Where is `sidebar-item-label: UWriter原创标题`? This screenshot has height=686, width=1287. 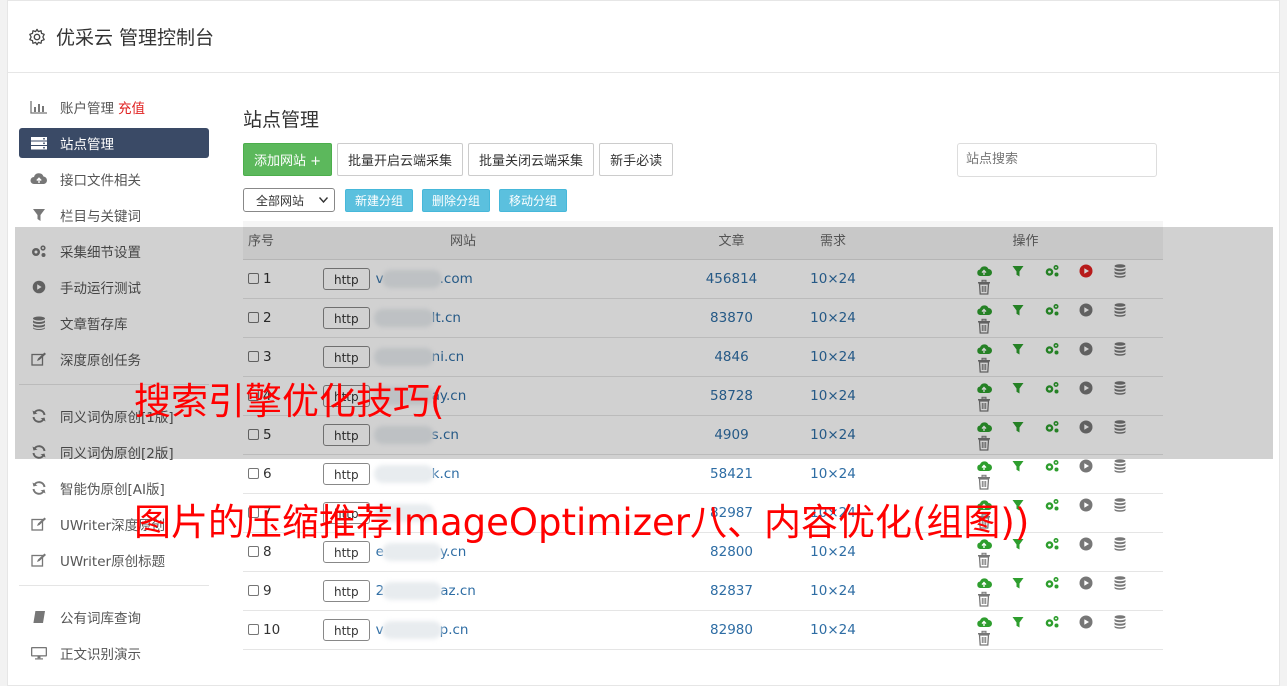 sidebar-item-label: UWriter原创标题 is located at coordinates (113, 562).